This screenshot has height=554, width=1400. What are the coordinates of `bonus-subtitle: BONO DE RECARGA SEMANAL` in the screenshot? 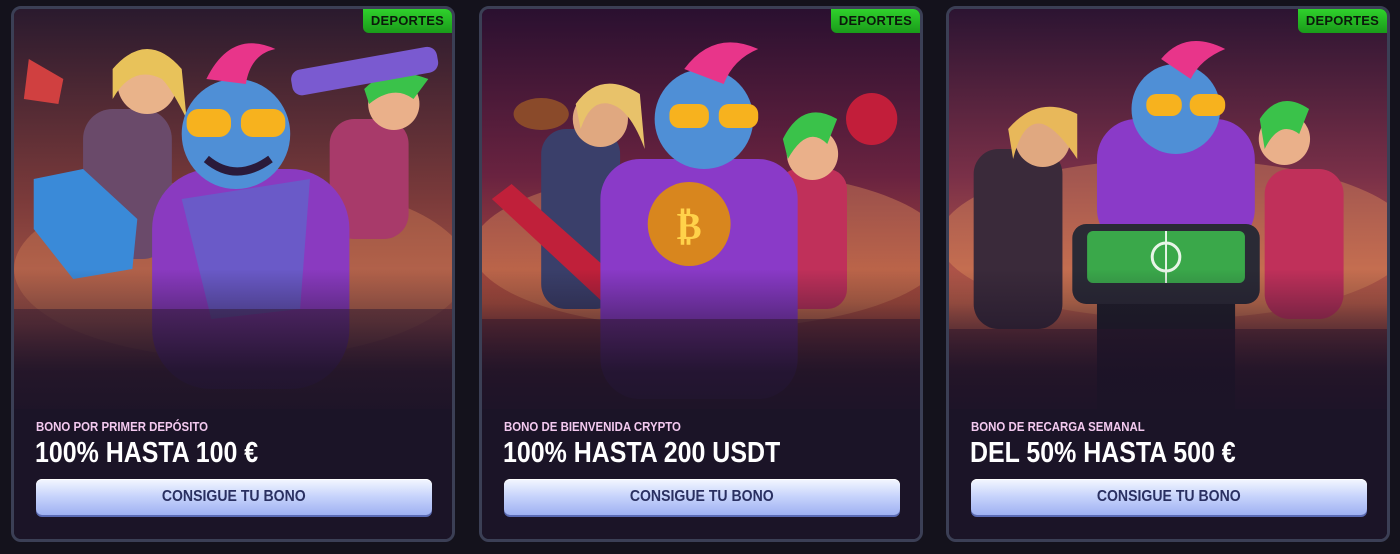 It's located at (1058, 426).